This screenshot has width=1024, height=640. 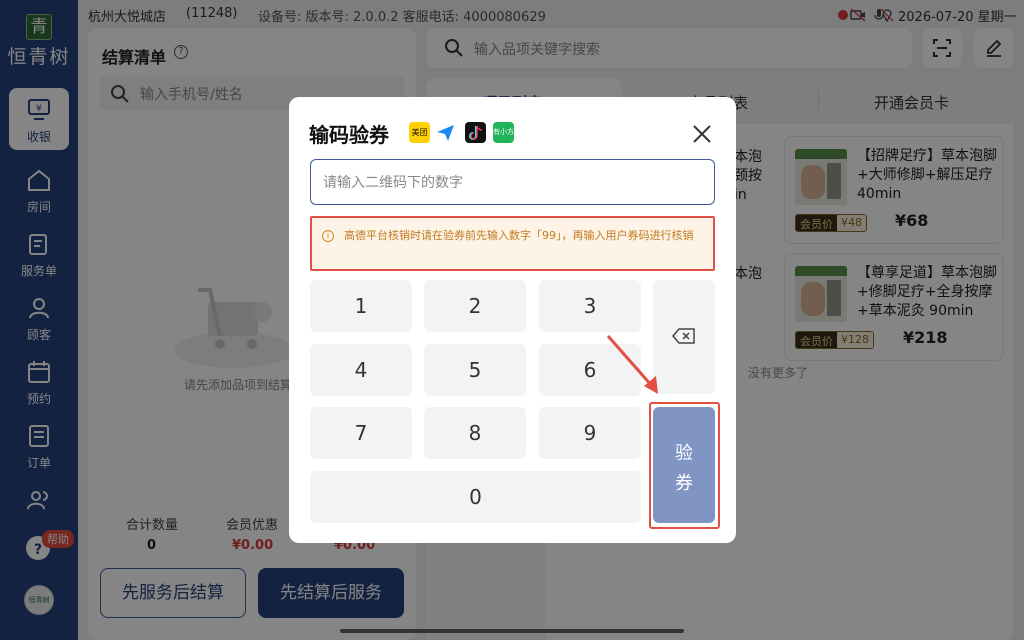 What do you see at coordinates (512, 631) in the screenshot?
I see `home-indicator` at bounding box center [512, 631].